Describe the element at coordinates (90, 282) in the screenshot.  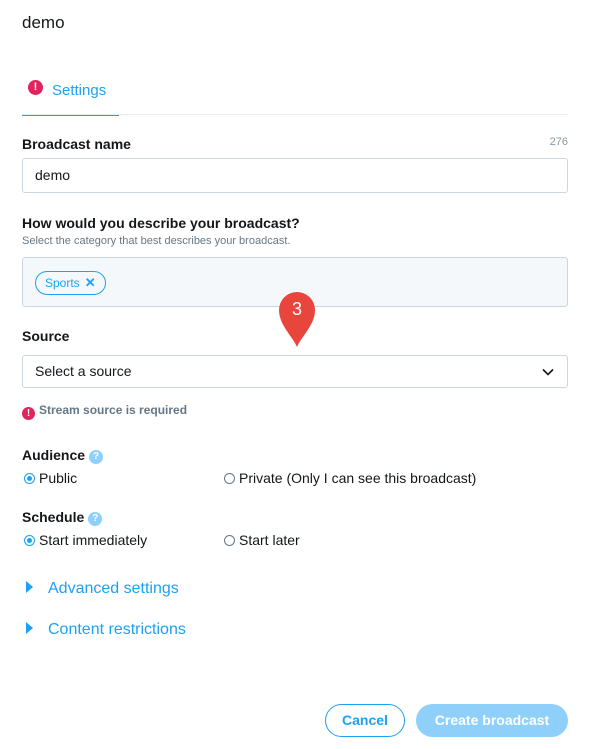
I see `chip-remove-icon: ✕` at that location.